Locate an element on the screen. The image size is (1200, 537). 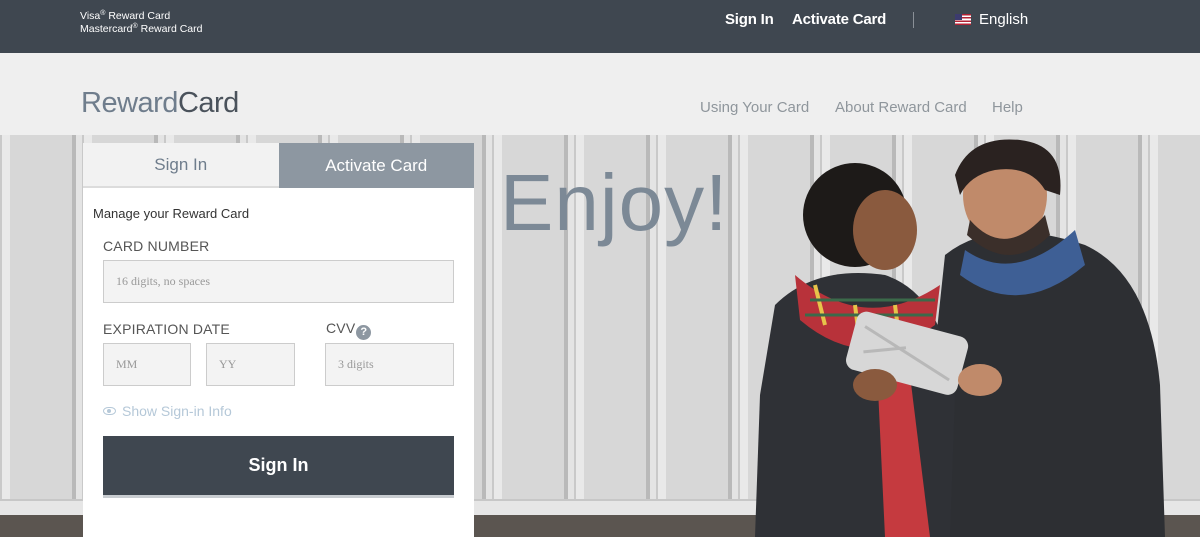
us-flag-icon is located at coordinates (963, 19).